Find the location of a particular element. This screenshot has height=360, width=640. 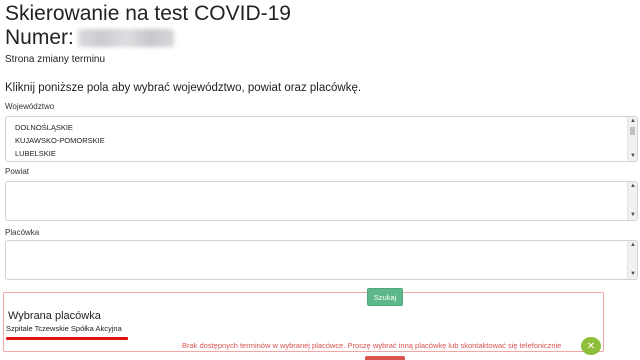

facility-label: Placówka is located at coordinates (22, 232).